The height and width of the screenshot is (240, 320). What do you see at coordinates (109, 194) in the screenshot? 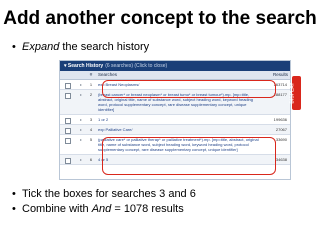
I see `bullet-text: Tick the boxes for searches 3 and 6` at bounding box center [109, 194].